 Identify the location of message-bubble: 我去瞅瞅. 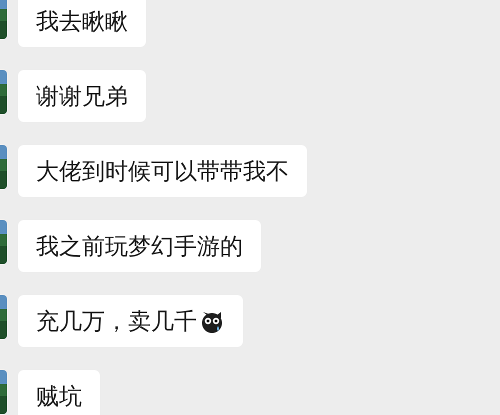
(82, 23).